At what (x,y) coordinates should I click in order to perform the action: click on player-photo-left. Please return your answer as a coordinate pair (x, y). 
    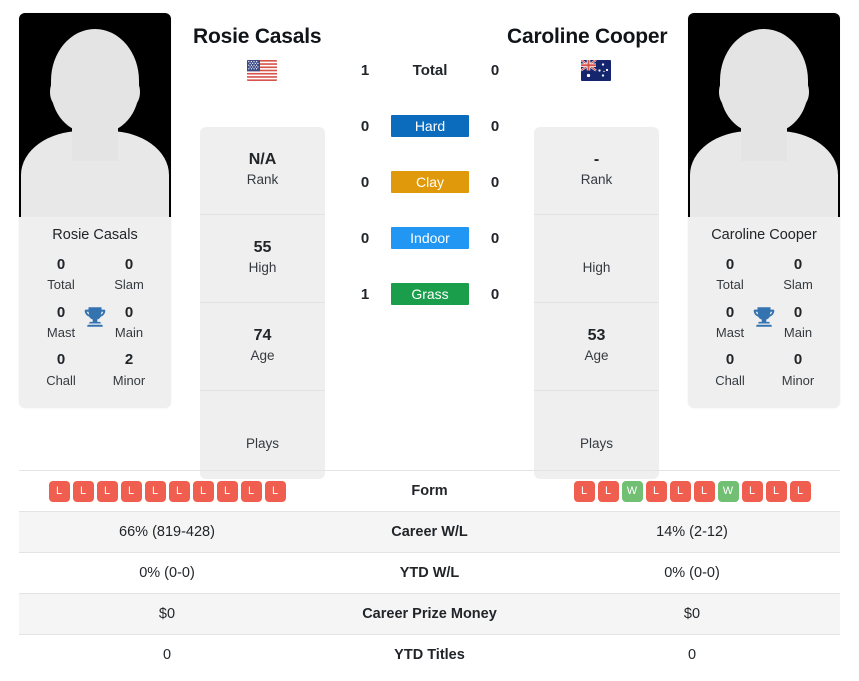
    Looking at the image, I should click on (95, 115).